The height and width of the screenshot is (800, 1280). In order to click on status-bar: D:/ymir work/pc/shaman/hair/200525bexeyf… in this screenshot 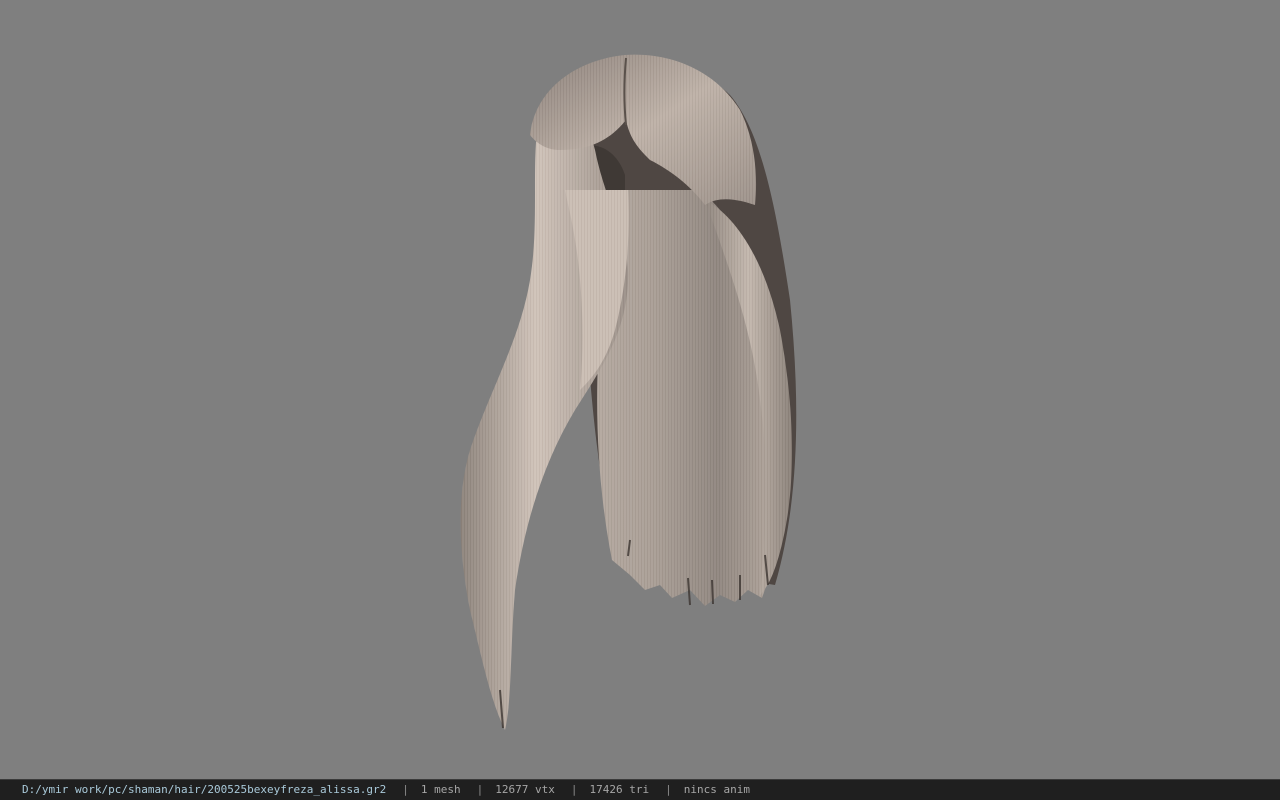, I will do `click(640, 789)`.